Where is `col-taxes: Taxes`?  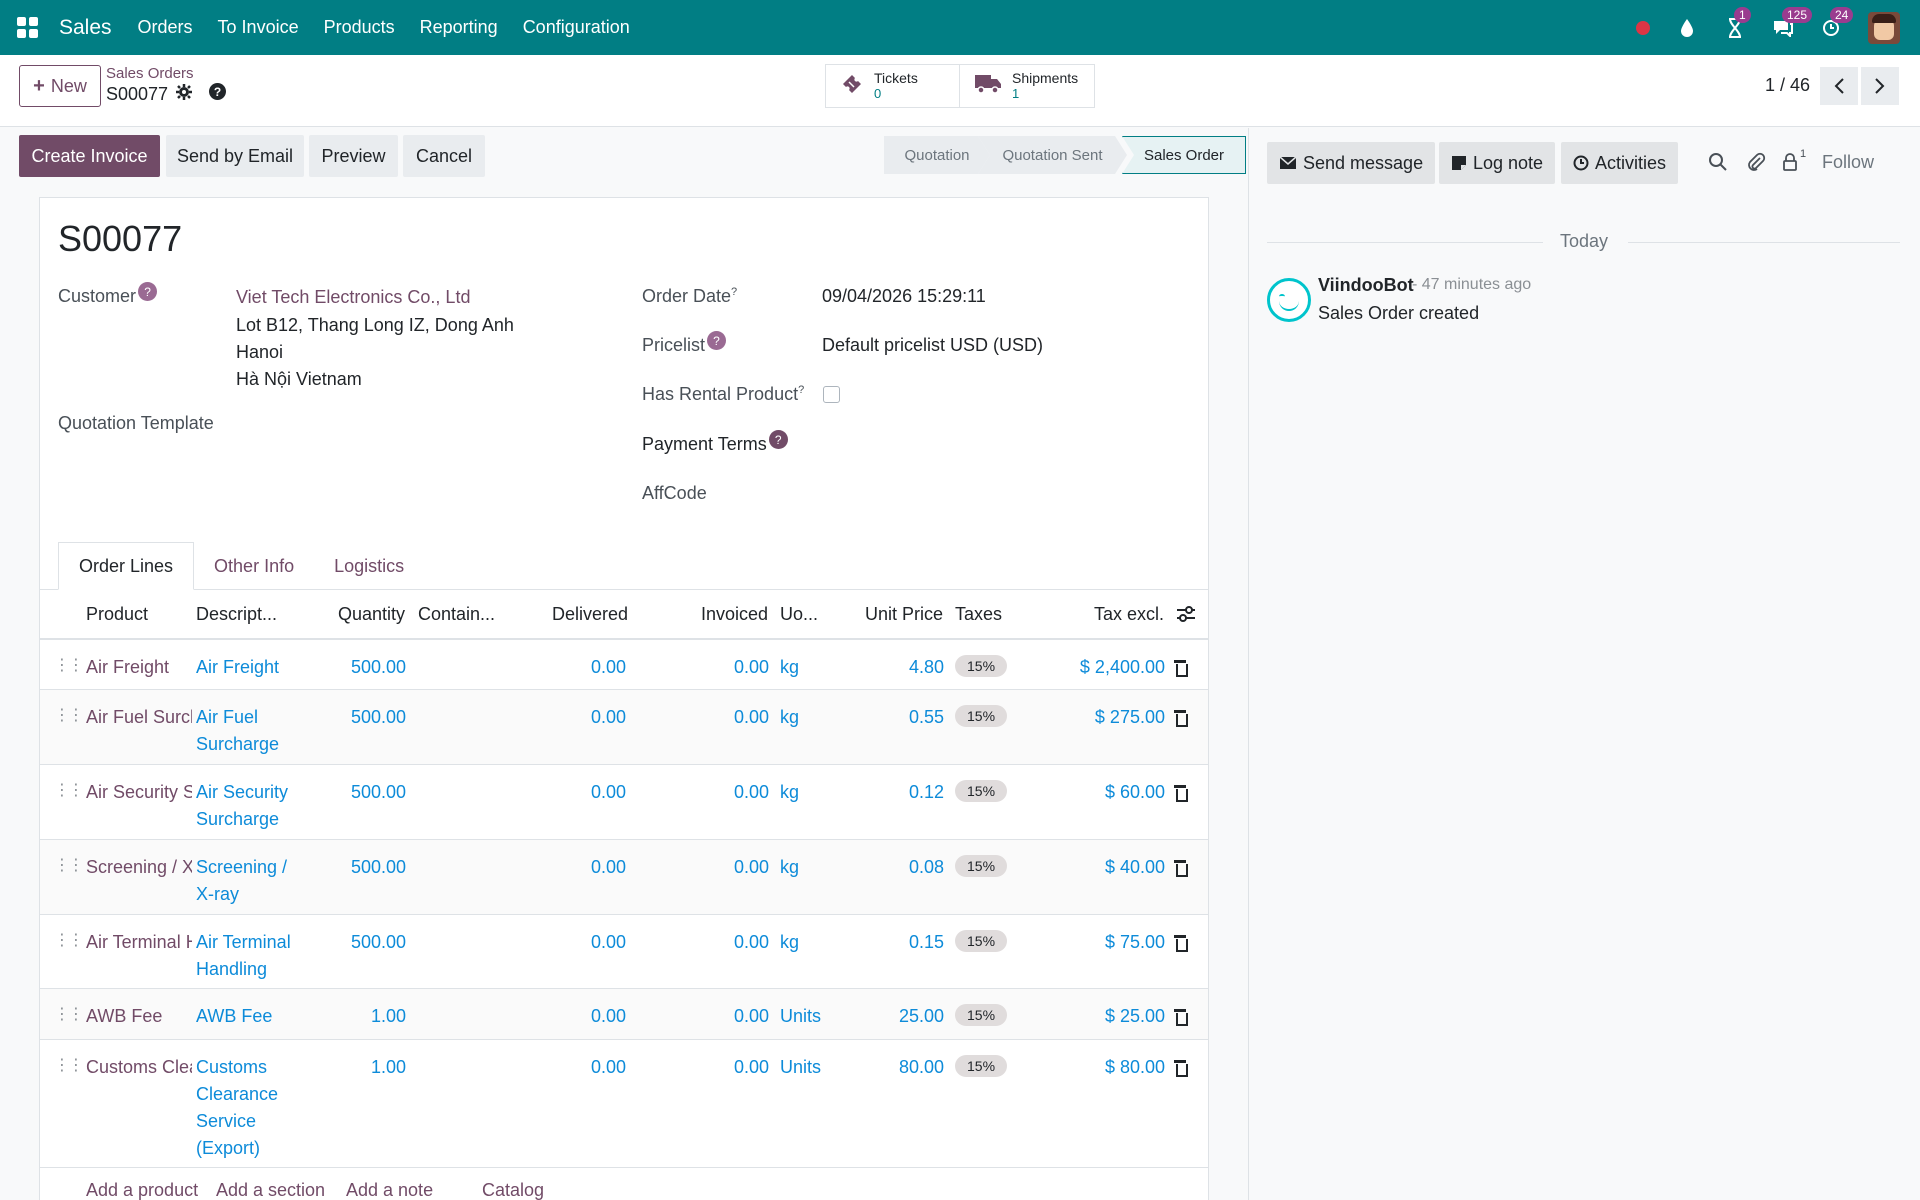 col-taxes: Taxes is located at coordinates (978, 614).